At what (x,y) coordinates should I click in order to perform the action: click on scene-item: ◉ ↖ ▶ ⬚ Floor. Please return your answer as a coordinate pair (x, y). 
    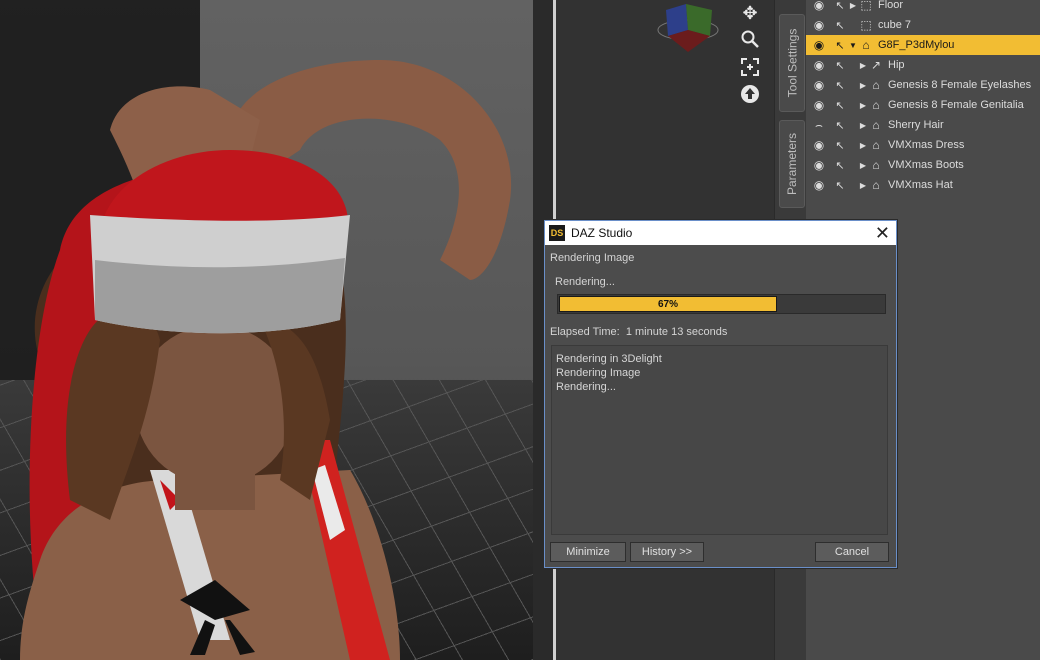
    Looking at the image, I should click on (923, 7).